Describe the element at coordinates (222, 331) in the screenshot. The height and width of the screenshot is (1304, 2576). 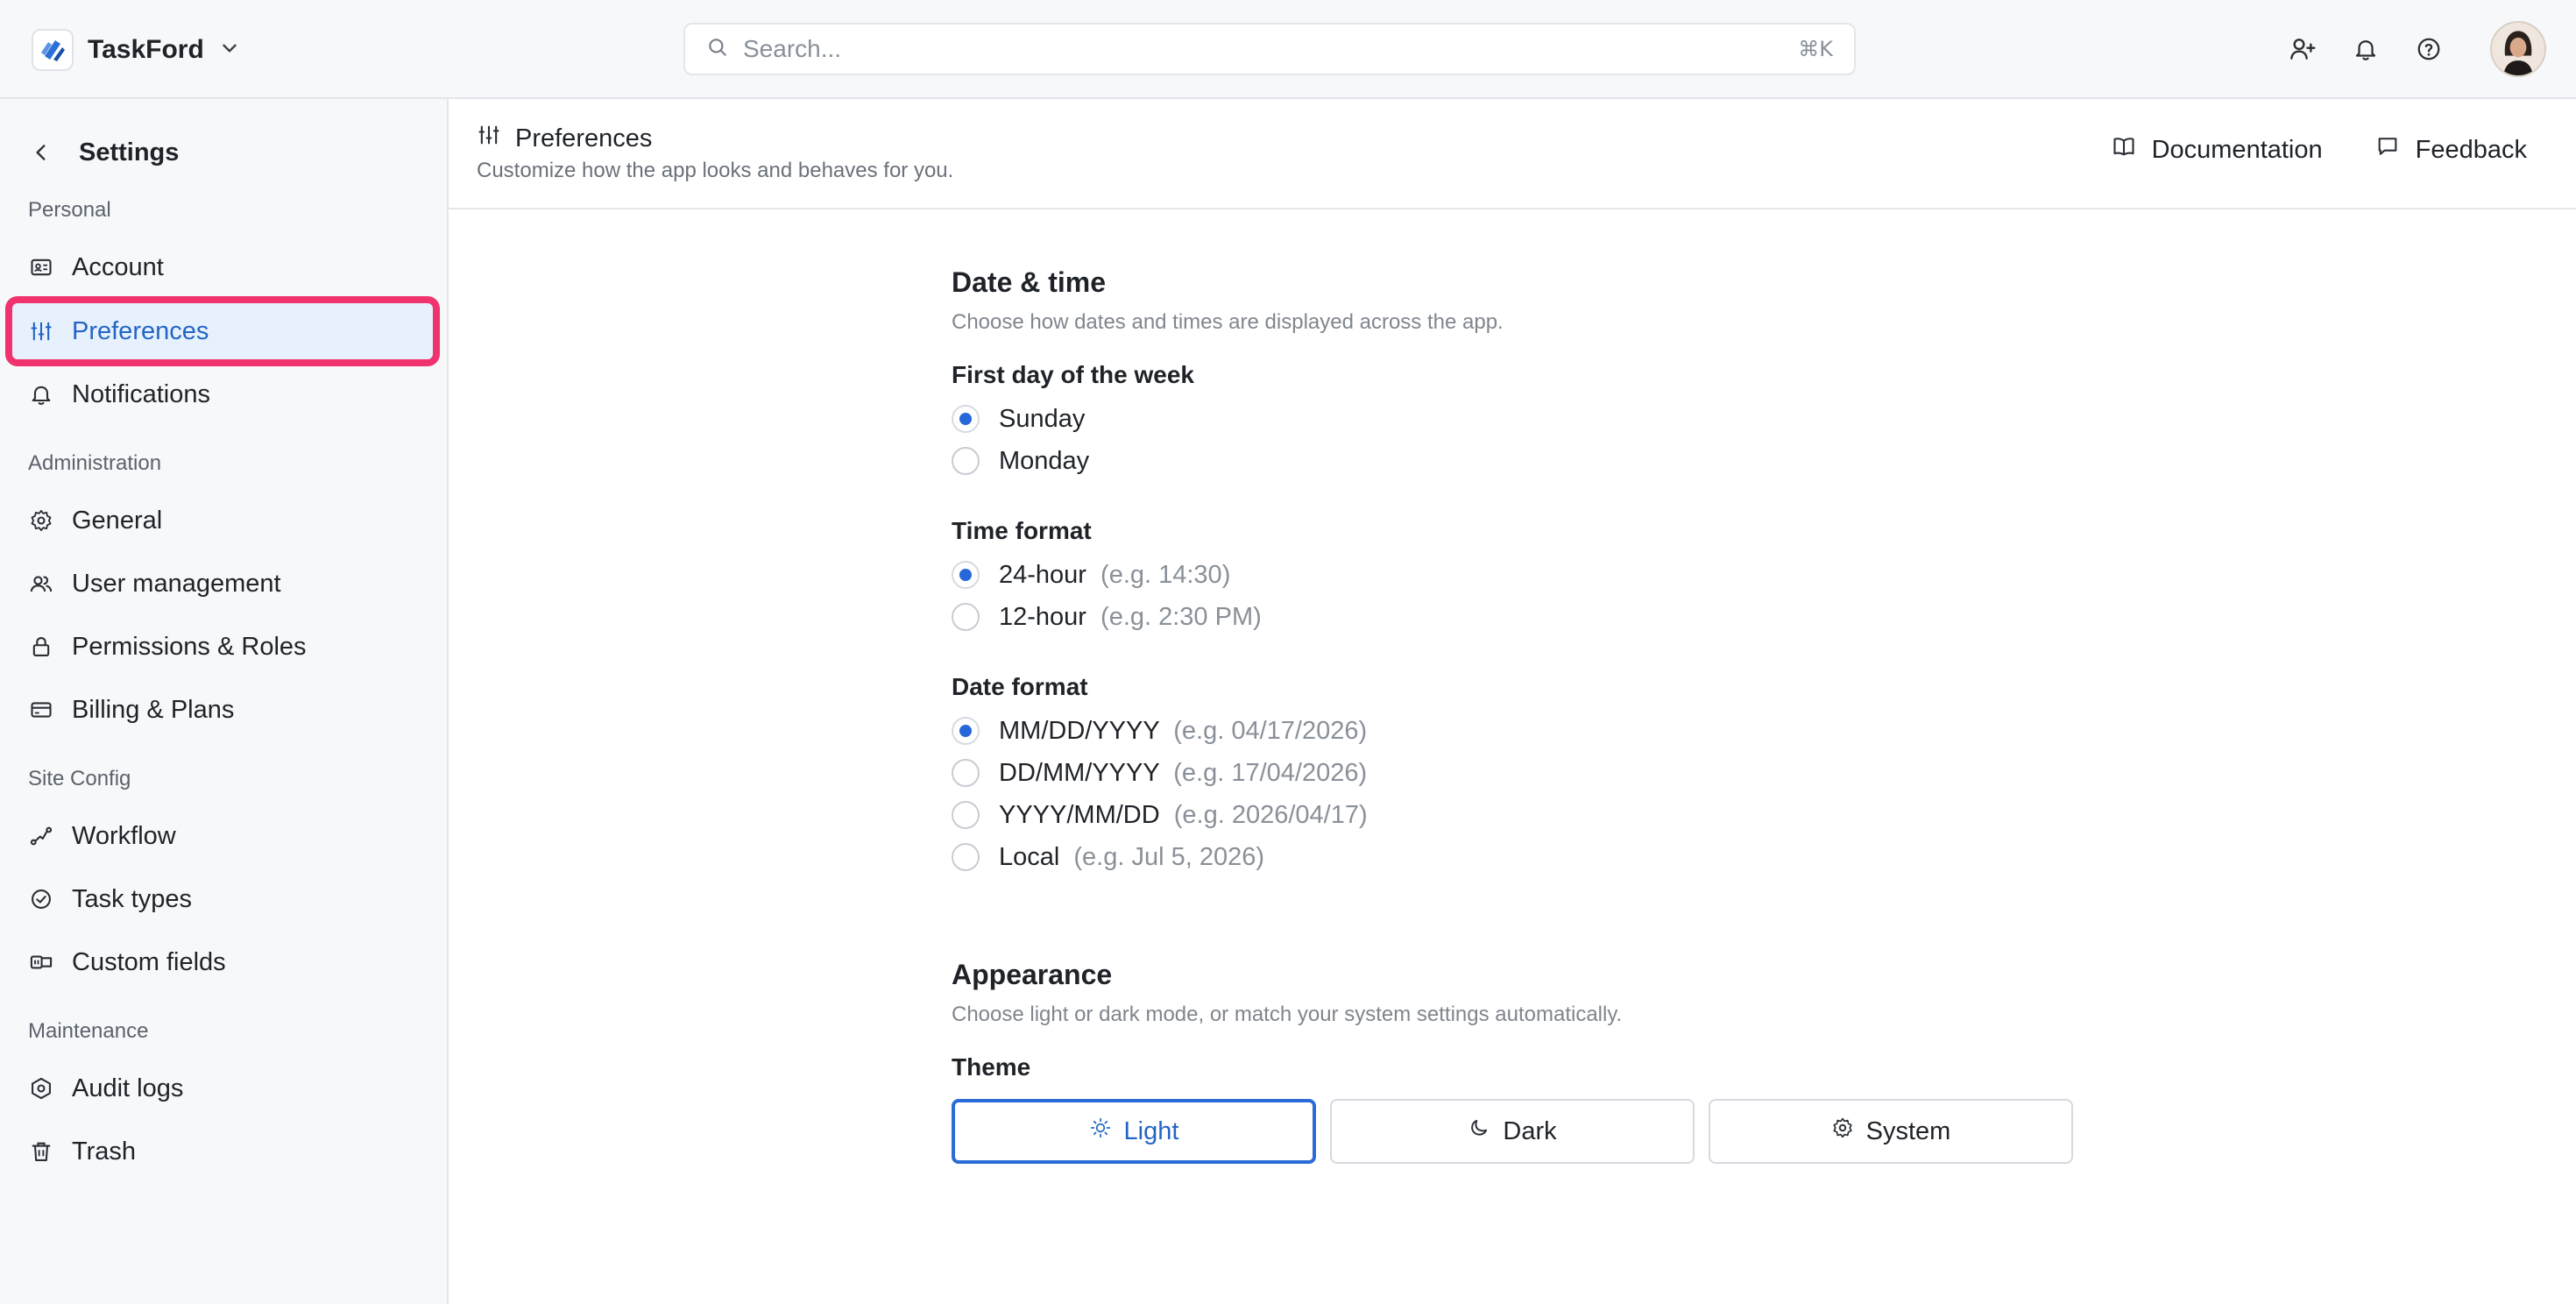
I see `sidebar-item-preferences: Preferences` at that location.